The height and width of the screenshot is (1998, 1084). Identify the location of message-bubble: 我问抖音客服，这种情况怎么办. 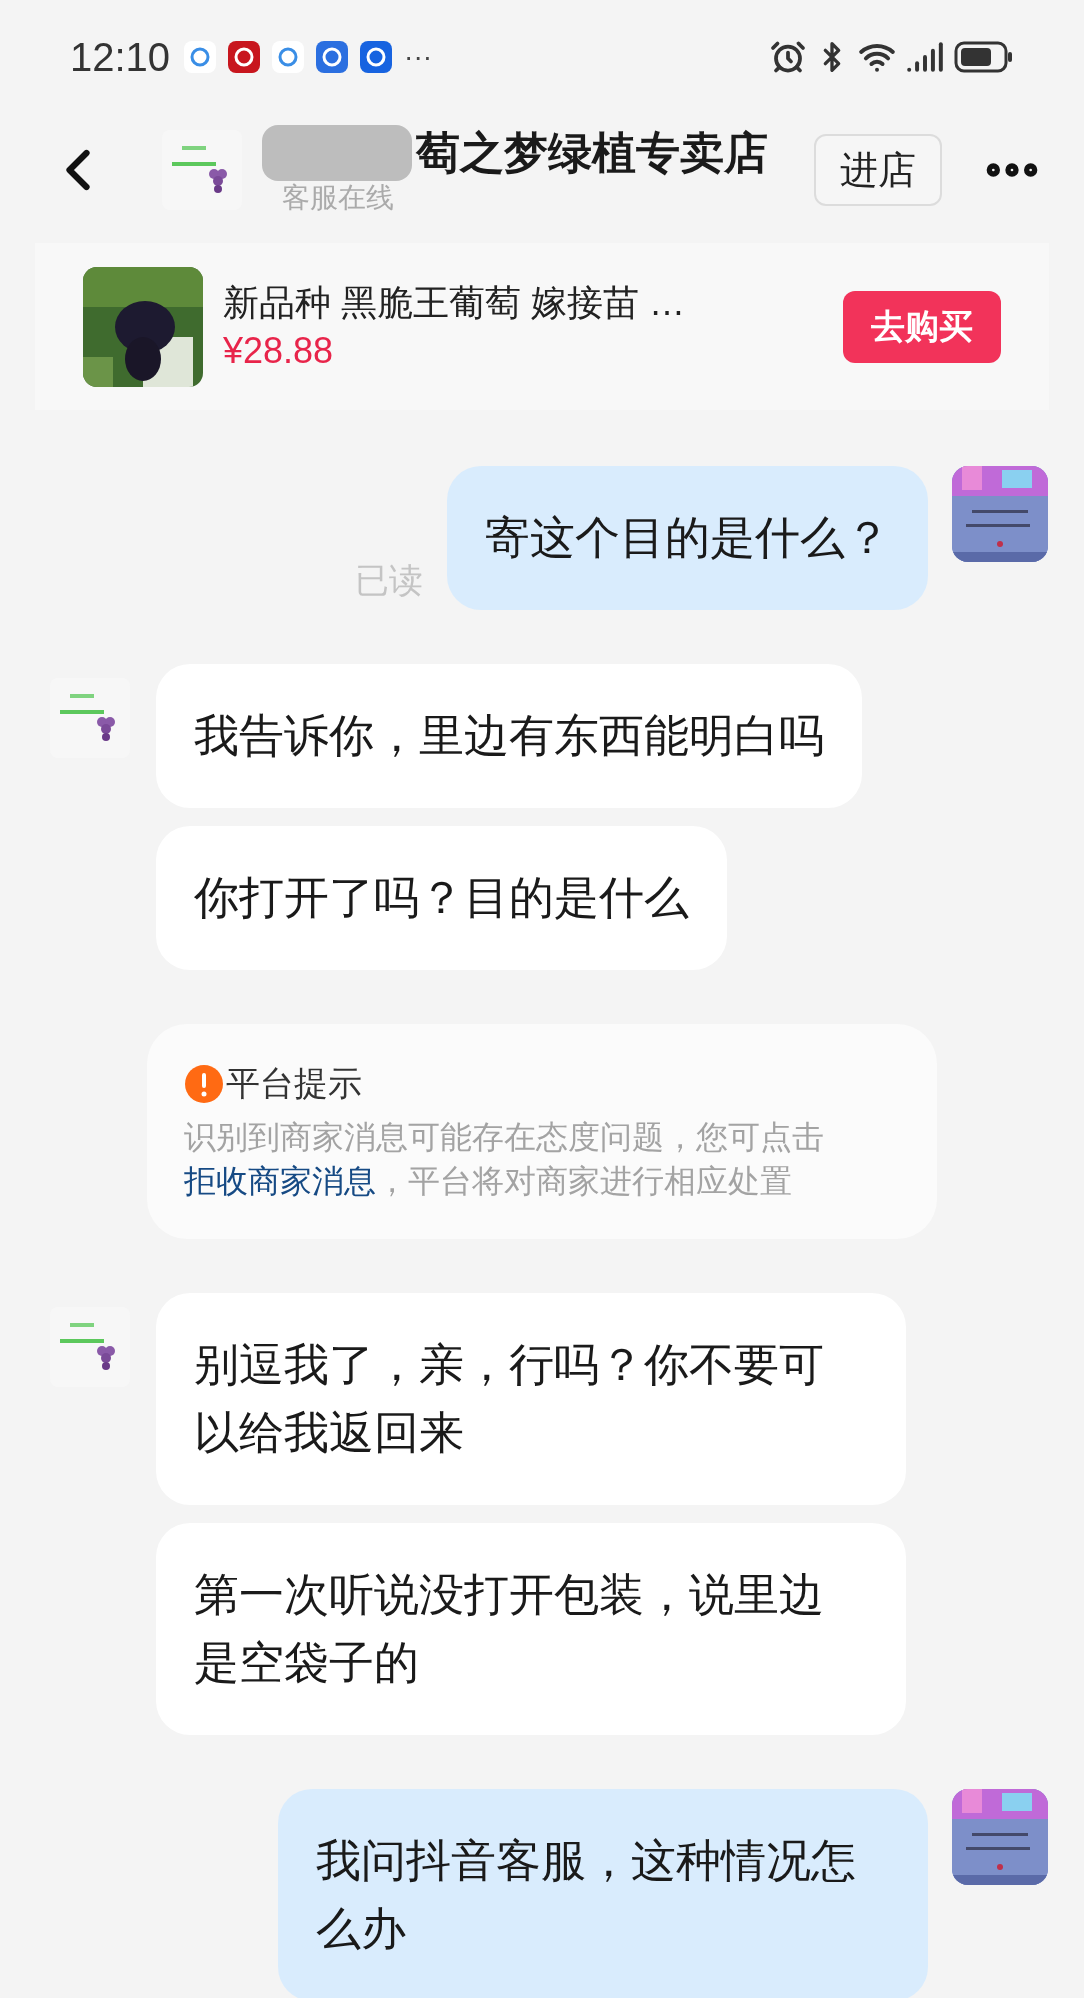
(603, 1893).